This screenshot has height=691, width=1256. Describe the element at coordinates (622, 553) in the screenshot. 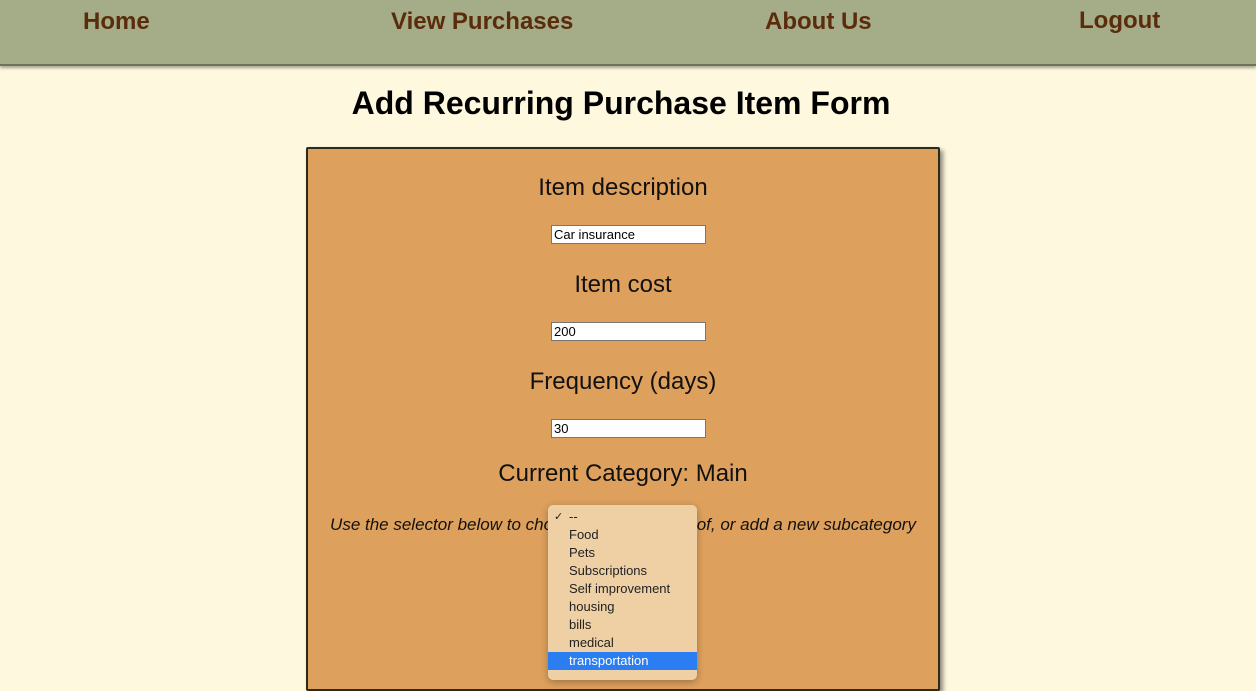

I see `dropdown-option: Pets` at that location.